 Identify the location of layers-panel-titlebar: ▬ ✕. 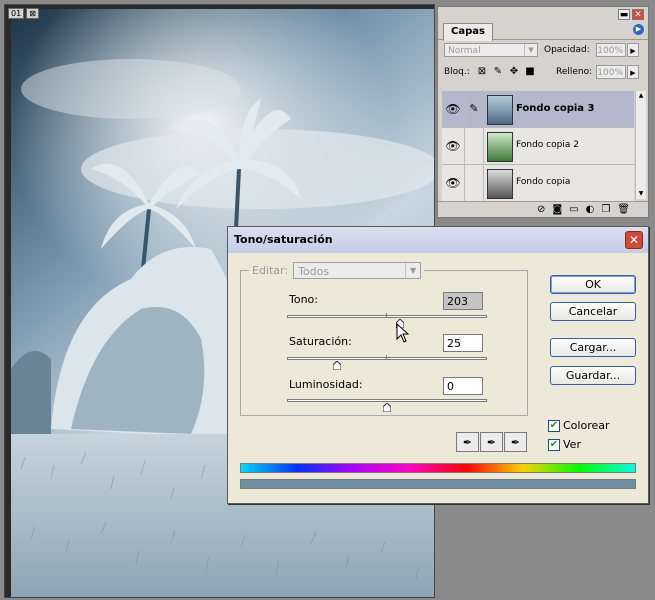
(543, 14).